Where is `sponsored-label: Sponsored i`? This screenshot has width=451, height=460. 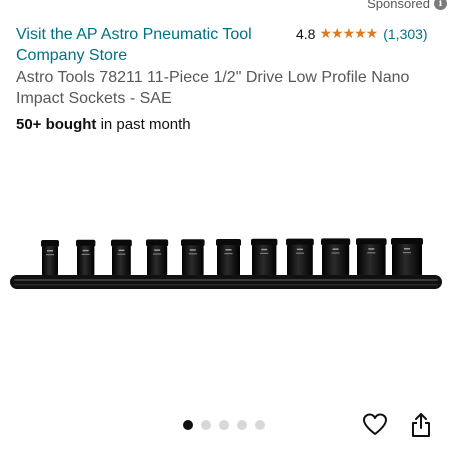 sponsored-label: Sponsored i is located at coordinates (407, 5).